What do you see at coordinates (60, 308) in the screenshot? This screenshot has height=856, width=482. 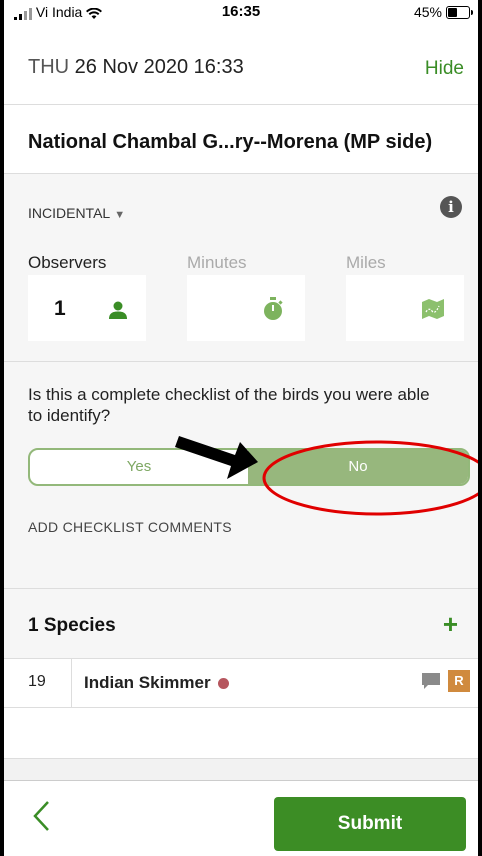 I see `observers-value: 1` at bounding box center [60, 308].